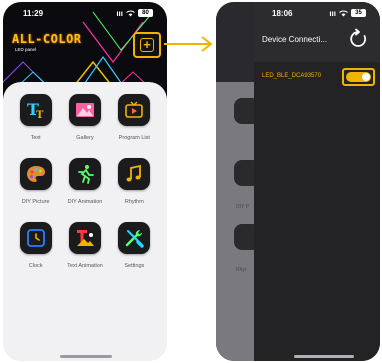 The image size is (382, 363). What do you see at coordinates (134, 138) in the screenshot?
I see `menu-label: Program List` at bounding box center [134, 138].